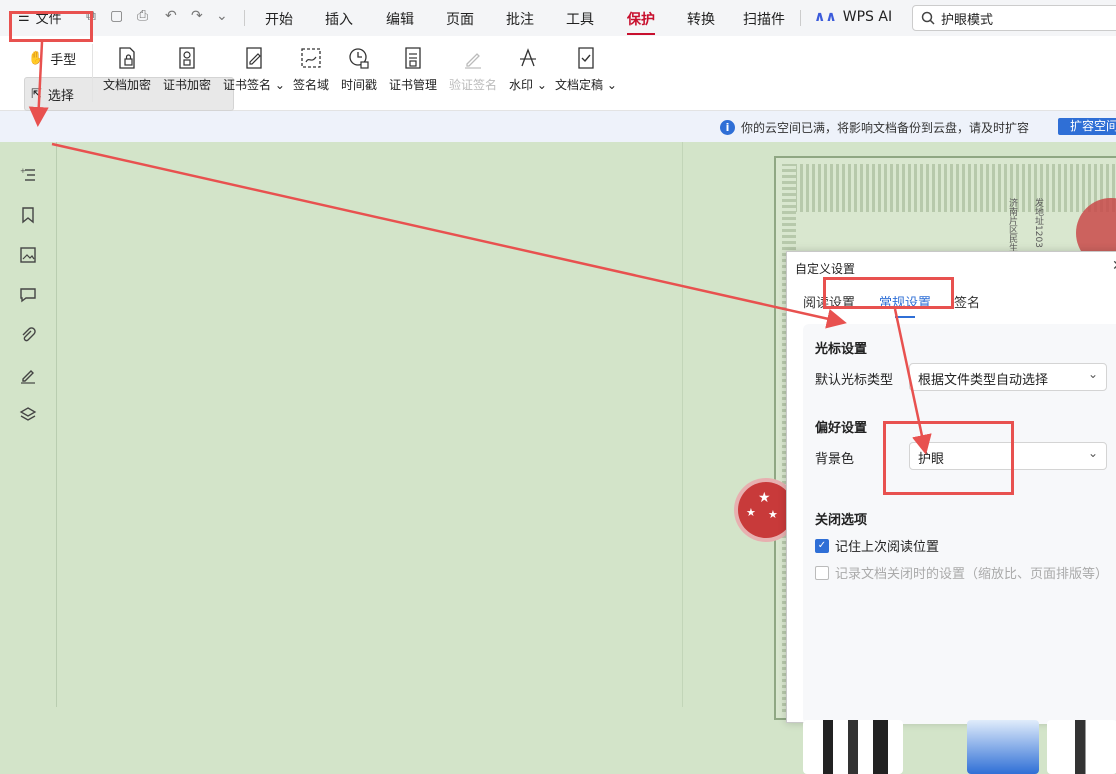 The width and height of the screenshot is (1116, 774). Describe the element at coordinates (127, 69) in the screenshot. I see `doc-encrypt-button: 文档加密` at that location.